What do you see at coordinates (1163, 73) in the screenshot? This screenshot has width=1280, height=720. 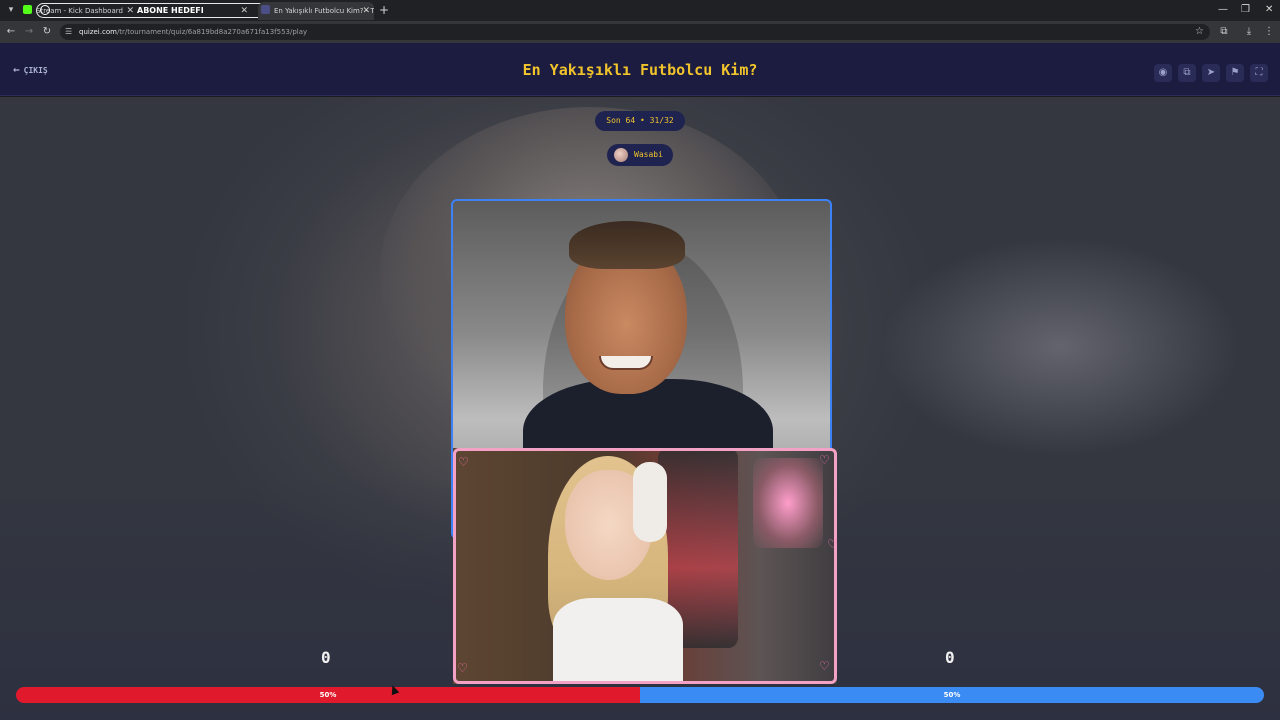 I see `eye-icon: ◉` at bounding box center [1163, 73].